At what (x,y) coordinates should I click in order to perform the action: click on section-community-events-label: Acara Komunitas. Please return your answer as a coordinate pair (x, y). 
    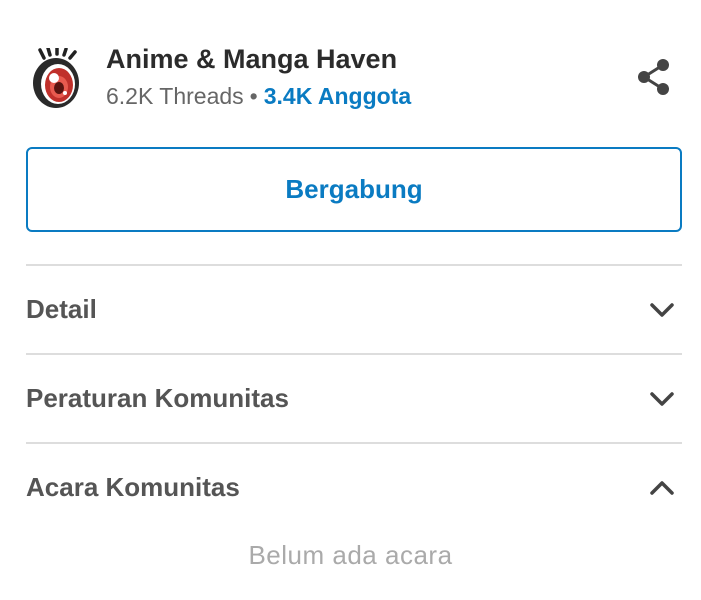
    Looking at the image, I should click on (133, 487).